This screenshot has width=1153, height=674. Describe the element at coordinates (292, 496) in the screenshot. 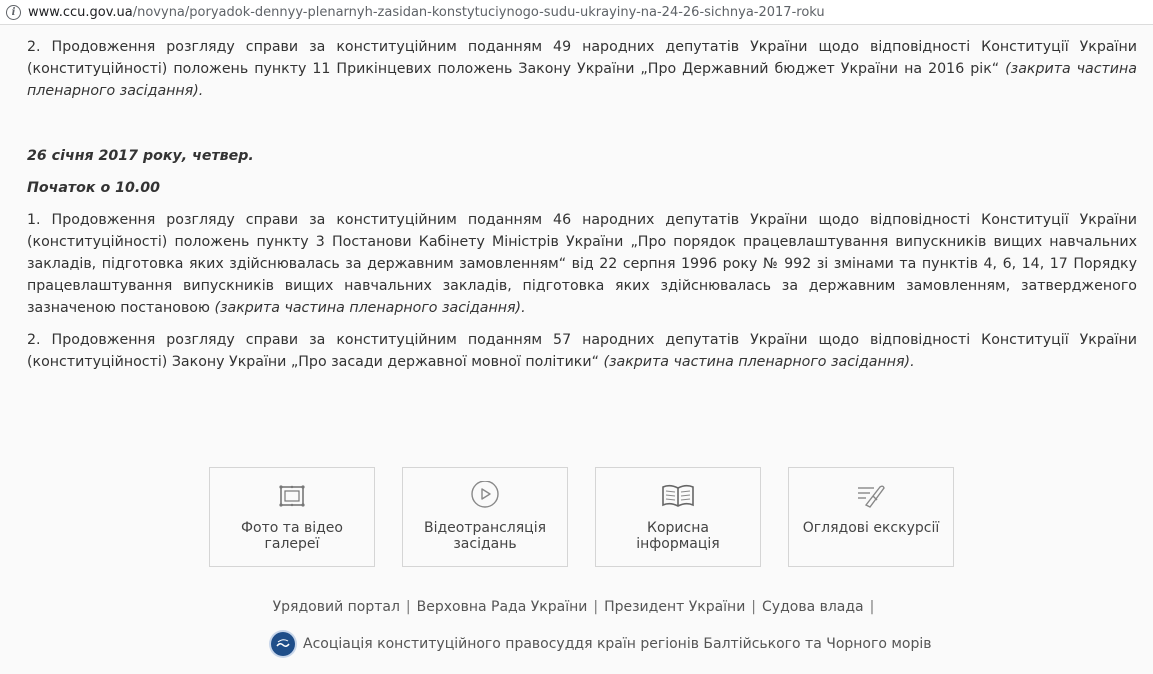

I see `photo-frame-icon` at that location.